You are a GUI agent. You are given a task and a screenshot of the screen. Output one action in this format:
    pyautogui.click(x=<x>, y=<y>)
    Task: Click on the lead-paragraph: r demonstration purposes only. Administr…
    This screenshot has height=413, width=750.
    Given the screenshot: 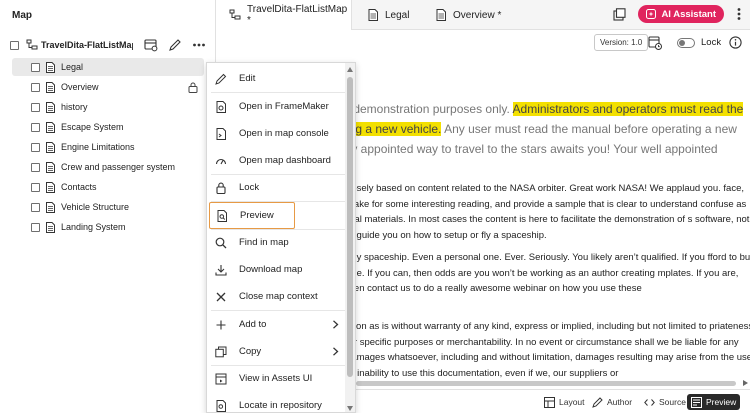 What is the action you would take?
    pyautogui.click(x=548, y=129)
    